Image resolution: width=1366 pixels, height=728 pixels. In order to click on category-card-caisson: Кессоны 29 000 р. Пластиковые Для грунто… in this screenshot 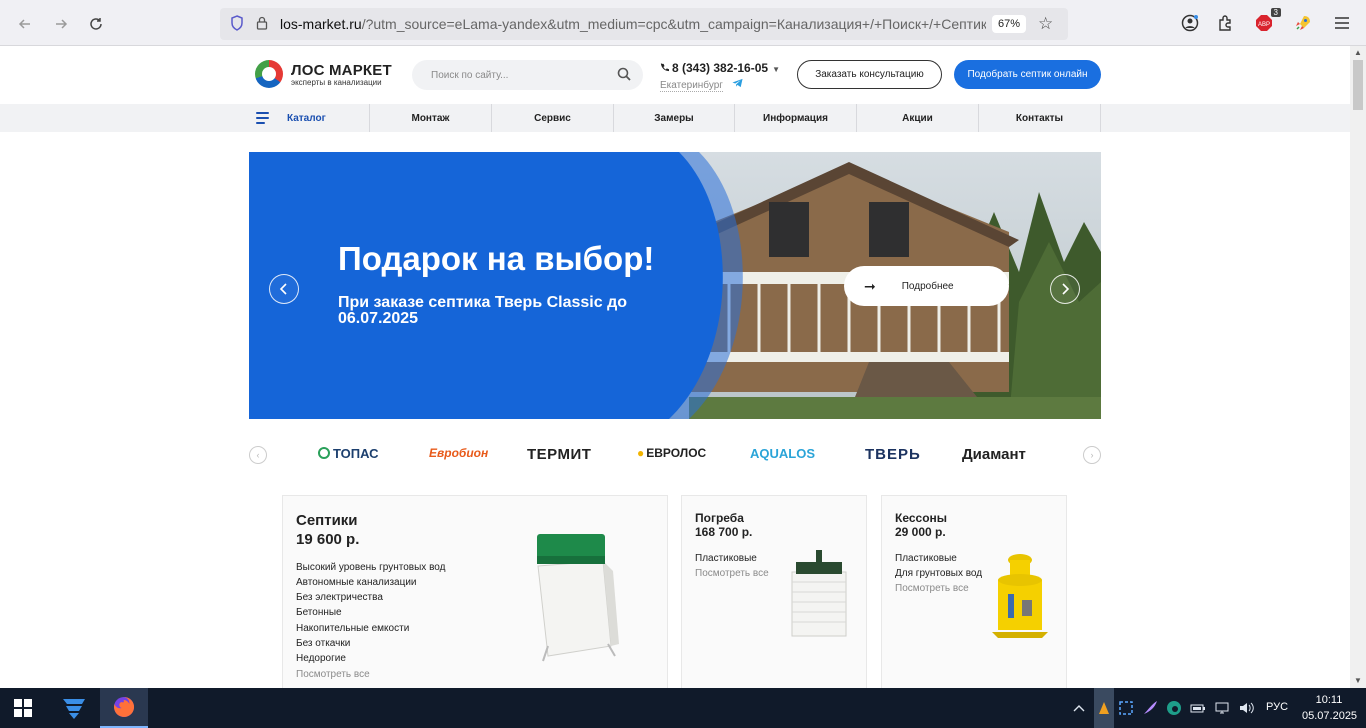, I will do `click(974, 591)`.